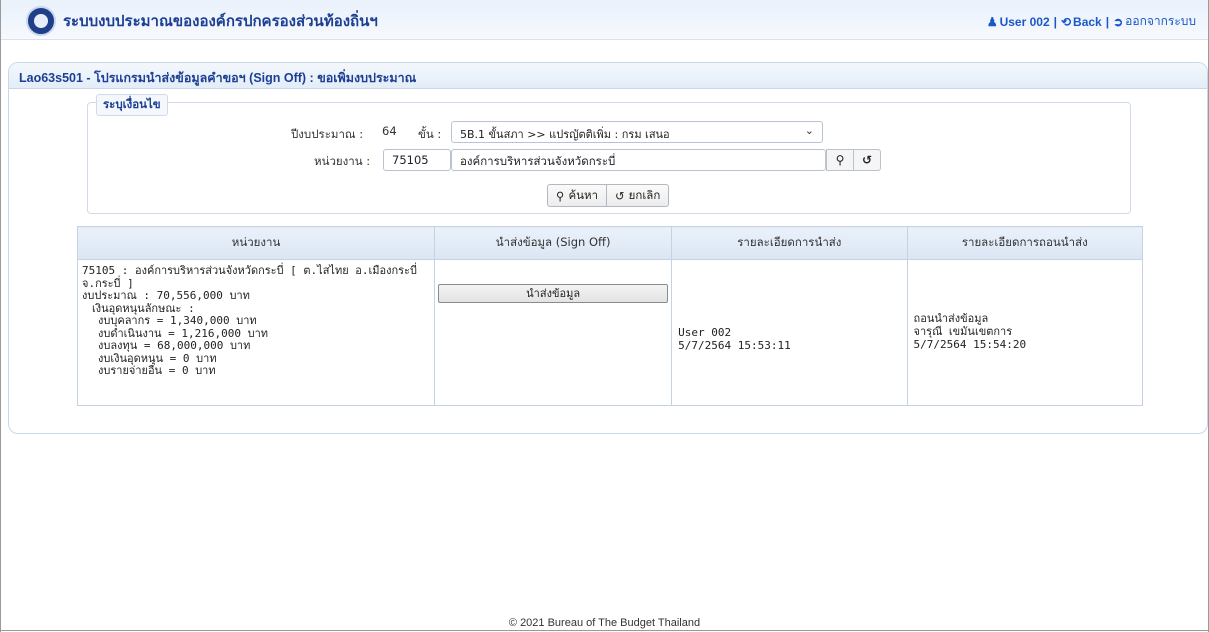 Image resolution: width=1209 pixels, height=632 pixels. I want to click on unit-reset-button: ↺, so click(867, 160).